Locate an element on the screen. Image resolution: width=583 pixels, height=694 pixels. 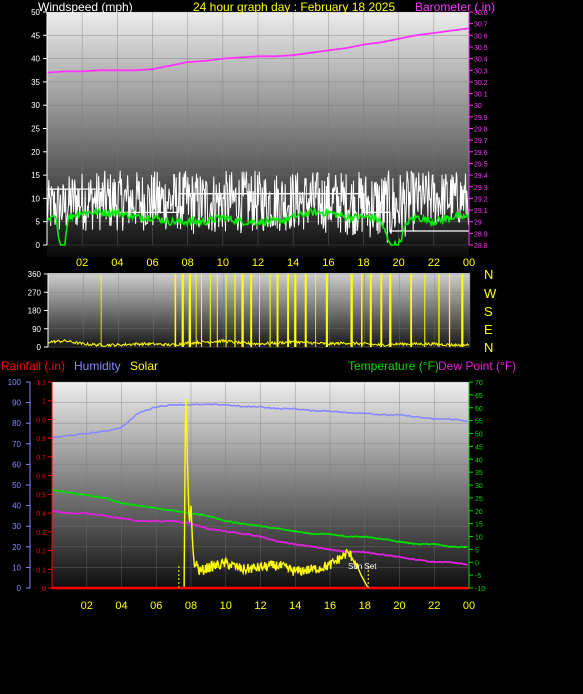
wind-x-tick-label: 10 is located at coordinates (223, 263).